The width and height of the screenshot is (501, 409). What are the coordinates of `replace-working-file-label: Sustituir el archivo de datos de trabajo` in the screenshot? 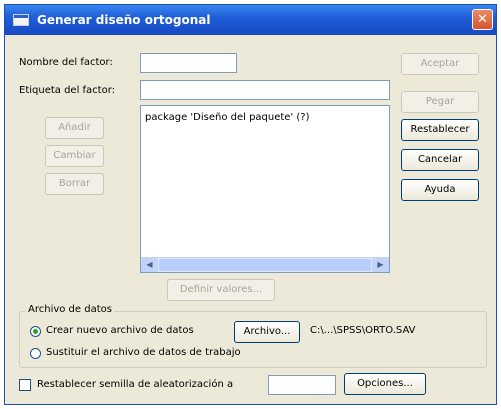 It's located at (143, 352).